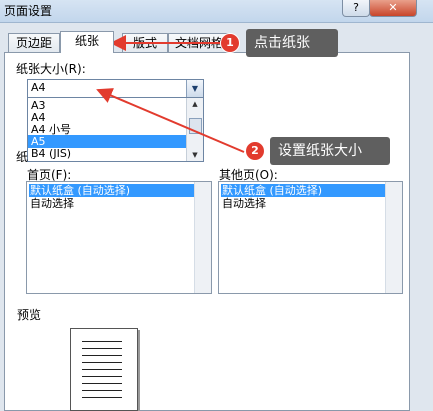  I want to click on tab-layout: 版式, so click(145, 42).